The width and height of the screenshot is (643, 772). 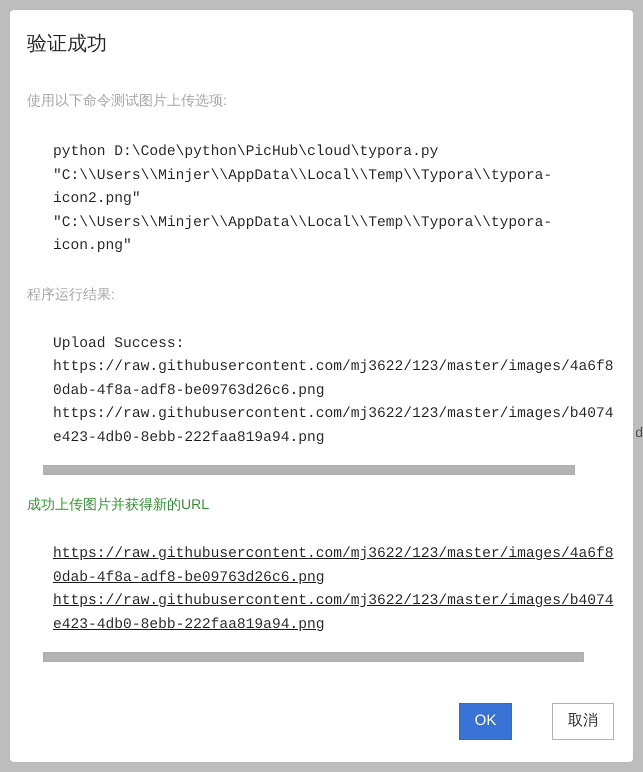 I want to click on code-line: python D:\Code\python\PicHub\cloud\typora.py, so click(x=246, y=152).